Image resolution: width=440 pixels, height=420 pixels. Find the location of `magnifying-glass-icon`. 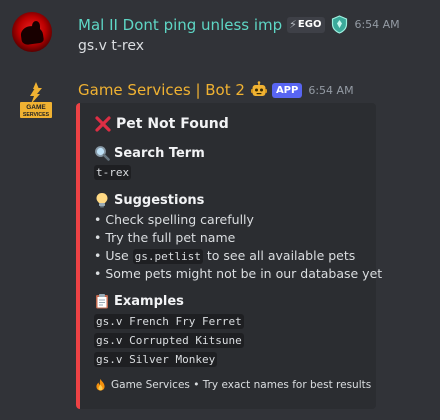

magnifying-glass-icon is located at coordinates (102, 153).